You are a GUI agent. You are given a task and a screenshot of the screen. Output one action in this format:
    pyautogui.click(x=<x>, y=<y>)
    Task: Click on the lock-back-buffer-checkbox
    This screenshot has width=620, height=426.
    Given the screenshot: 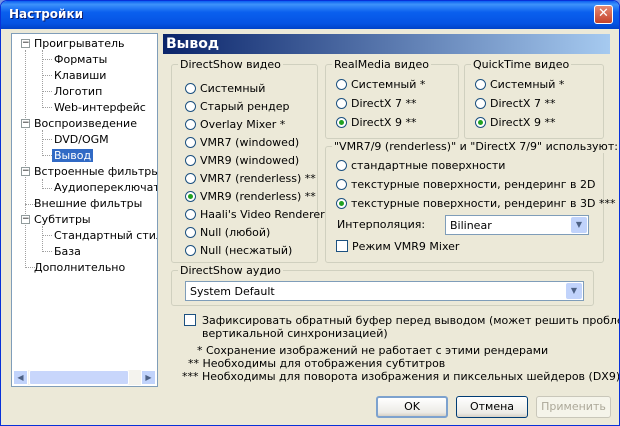 What is the action you would take?
    pyautogui.click(x=192, y=328)
    